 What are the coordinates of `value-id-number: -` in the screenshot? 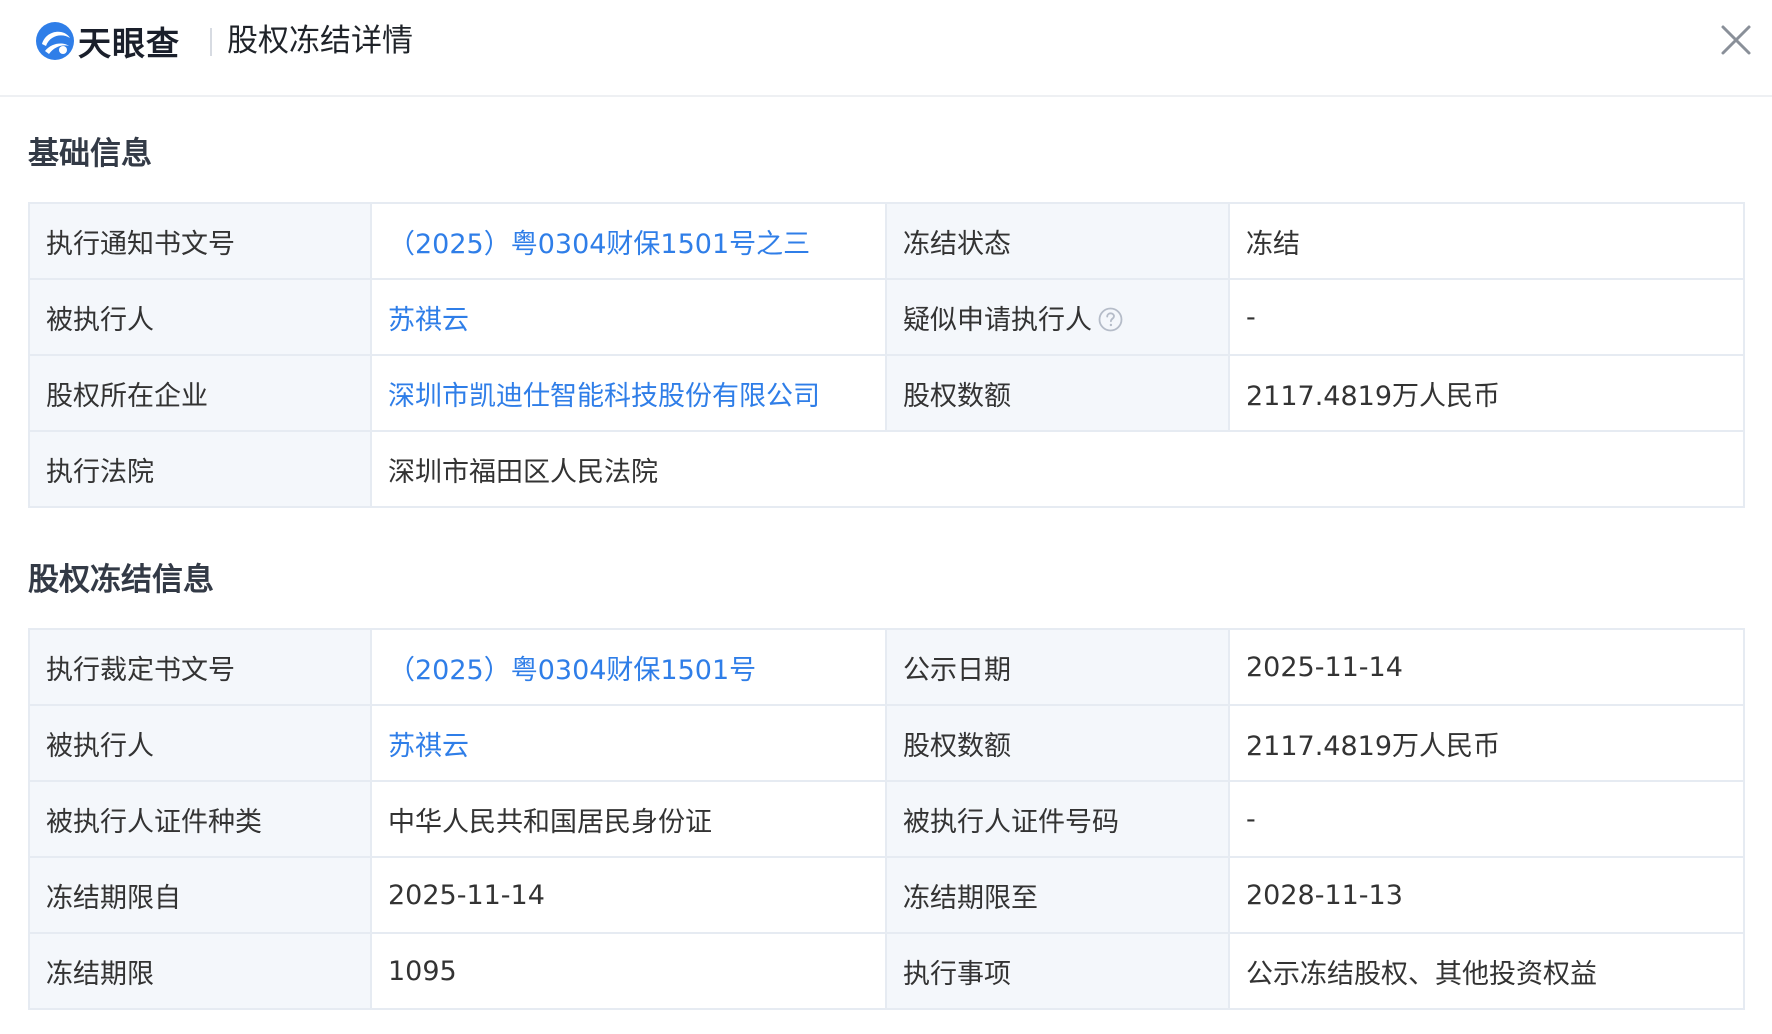 It's located at (1486, 819).